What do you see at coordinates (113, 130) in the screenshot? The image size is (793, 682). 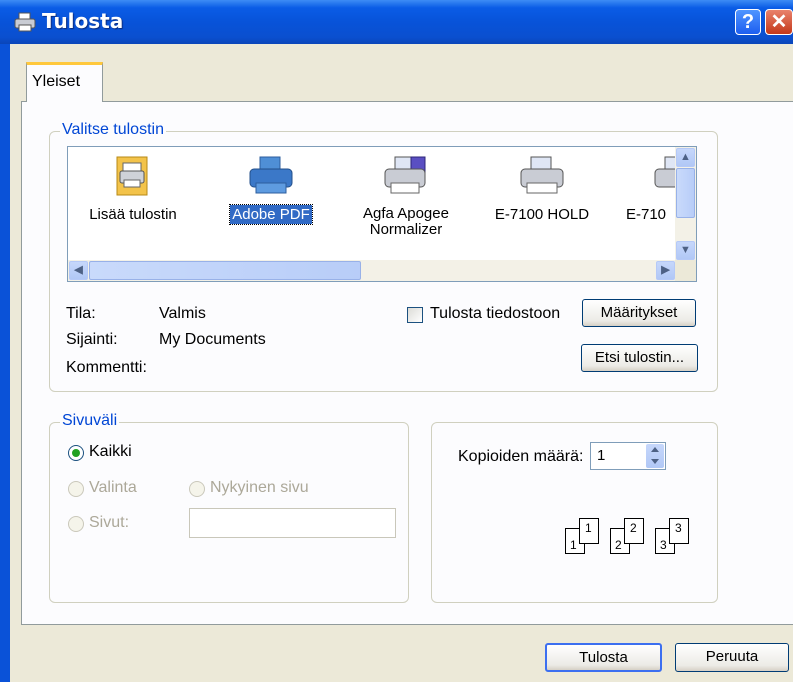 I see `select-printer-group-label: Valitse tulostin` at bounding box center [113, 130].